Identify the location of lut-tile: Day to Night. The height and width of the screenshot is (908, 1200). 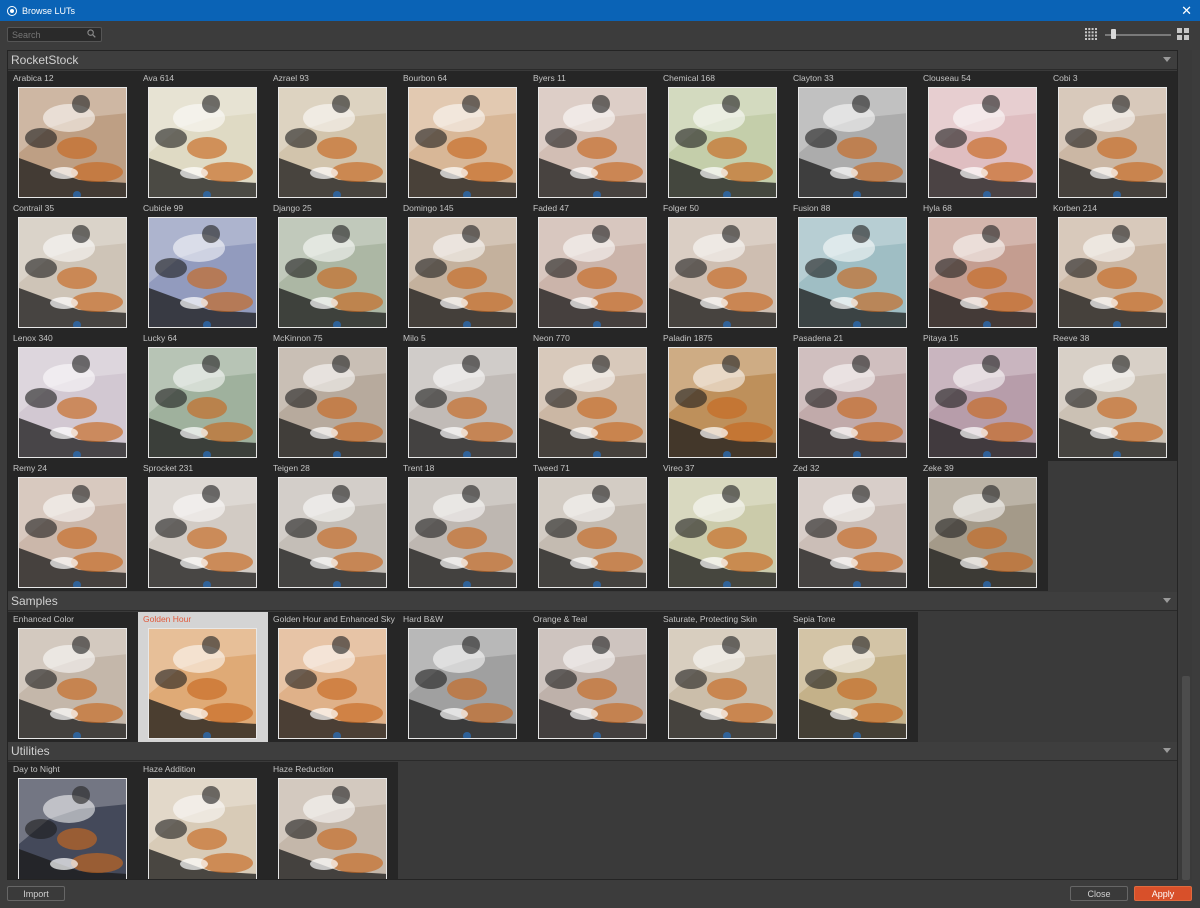
(73, 820).